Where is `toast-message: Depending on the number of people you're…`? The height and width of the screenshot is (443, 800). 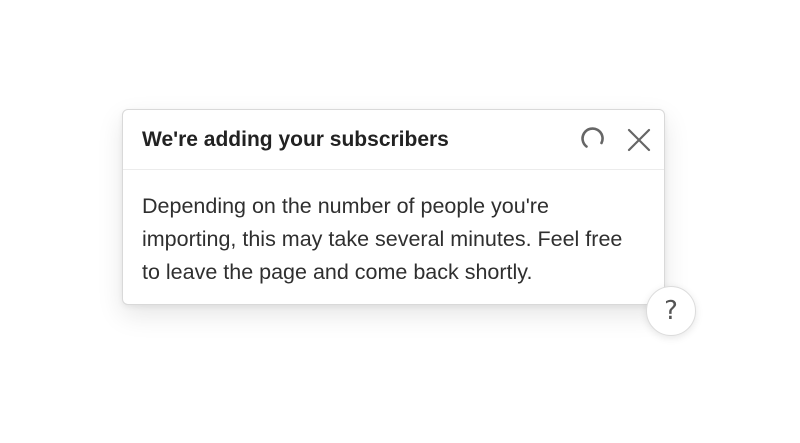 toast-message: Depending on the number of people you're… is located at coordinates (397, 239).